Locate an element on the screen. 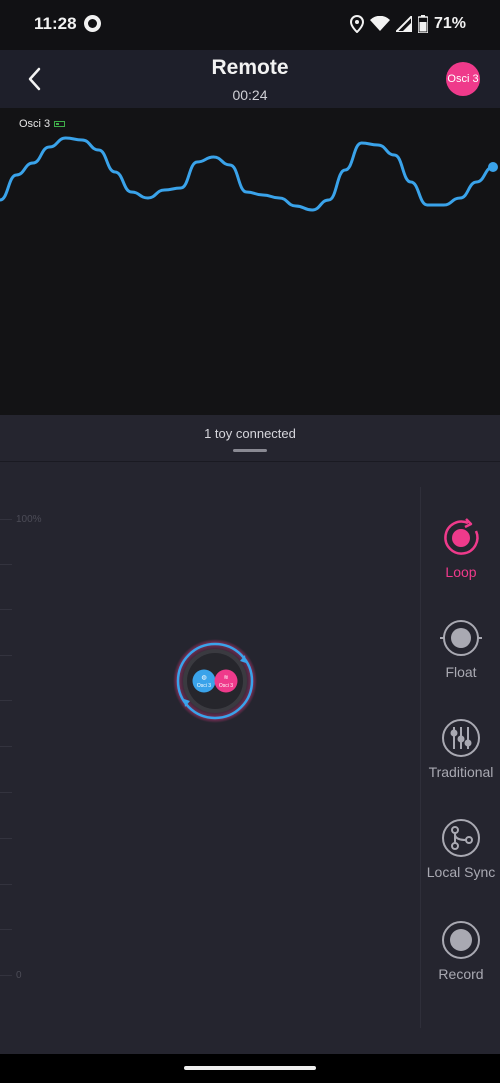  sync-nodes-icon is located at coordinates (461, 838).